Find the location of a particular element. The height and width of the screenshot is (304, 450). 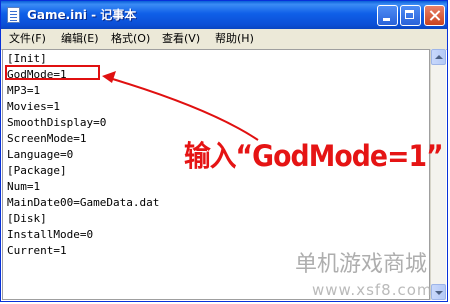

editor-line: MainDate00=GameData.dat is located at coordinates (83, 202).